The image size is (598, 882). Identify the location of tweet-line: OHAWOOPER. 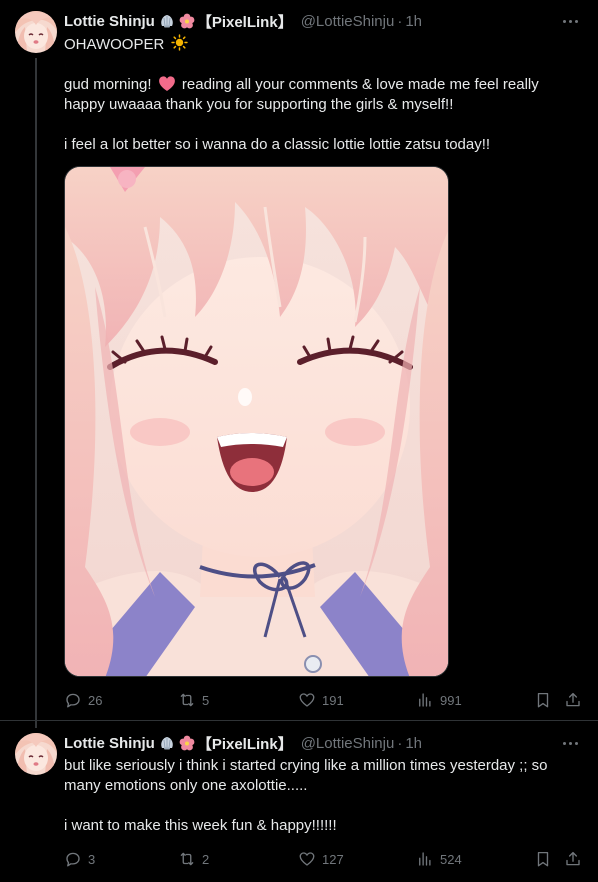
(321, 44).